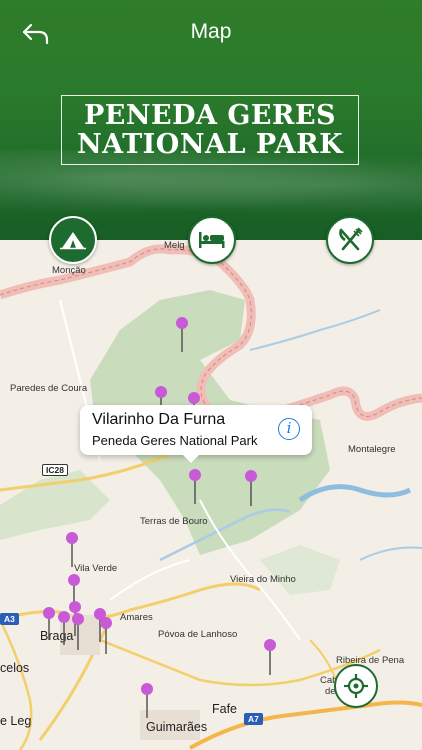 The height and width of the screenshot is (750, 422). I want to click on hotels-filter-button, so click(212, 240).